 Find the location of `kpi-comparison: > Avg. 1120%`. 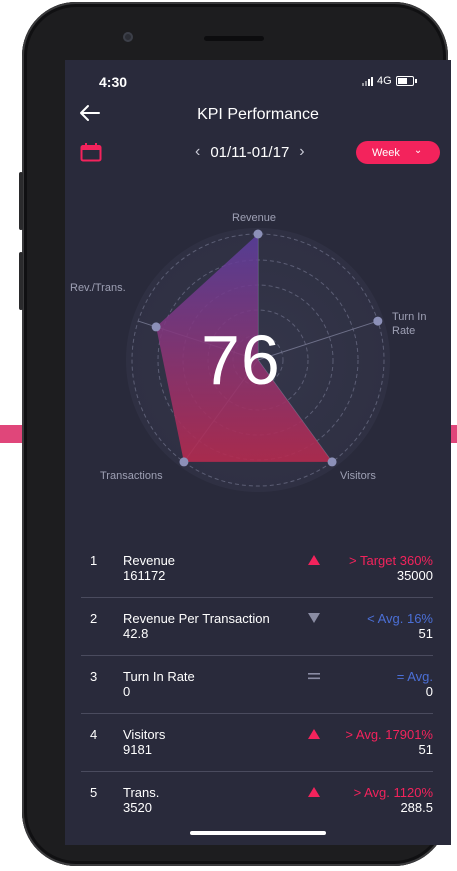

kpi-comparison: > Avg. 1120% is located at coordinates (393, 792).